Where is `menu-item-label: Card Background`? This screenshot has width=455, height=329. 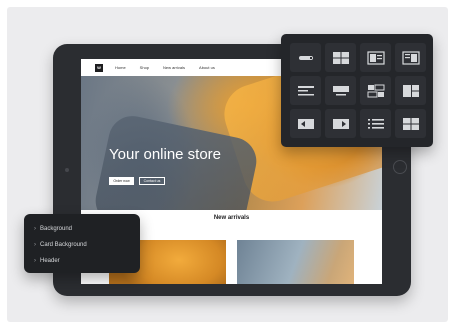
menu-item-label: Card Background is located at coordinates (63, 245).